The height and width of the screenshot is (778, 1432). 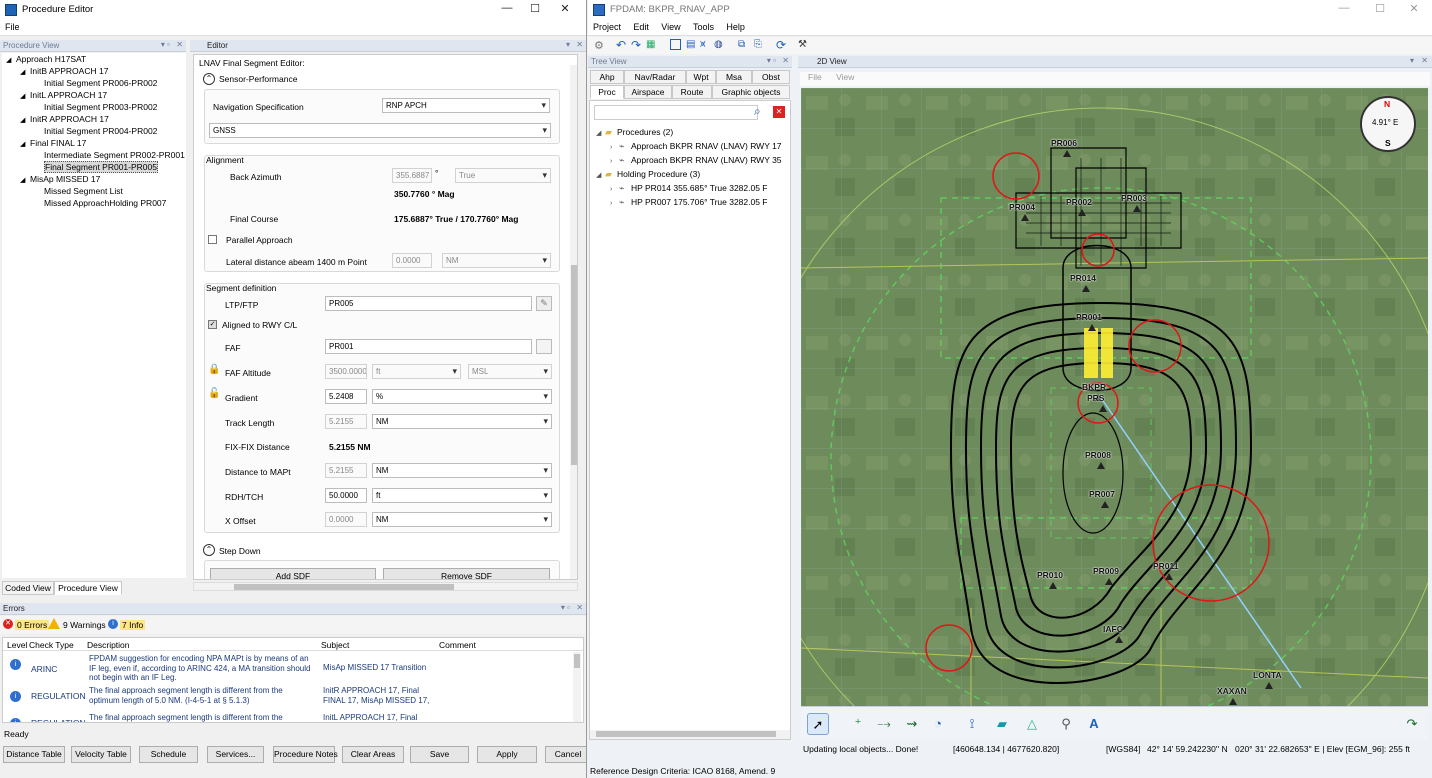 I want to click on map-tab: 2D View, so click(x=832, y=61).